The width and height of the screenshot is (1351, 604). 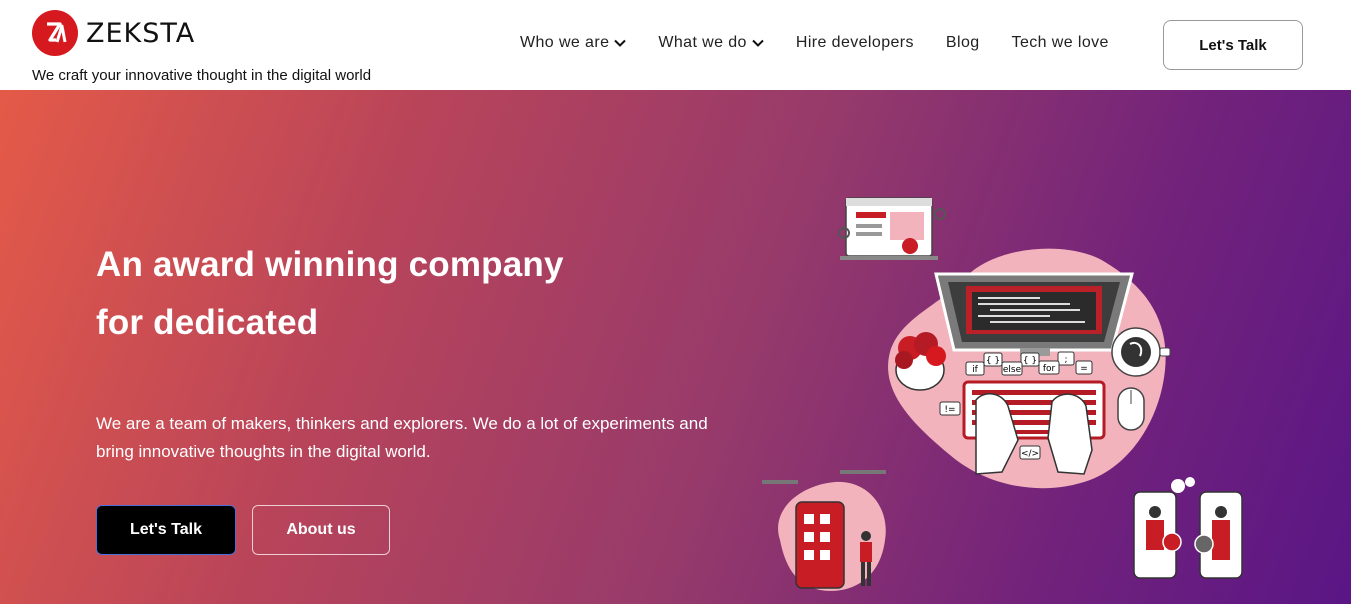 I want to click on logo-badge-icon, so click(x=55, y=33).